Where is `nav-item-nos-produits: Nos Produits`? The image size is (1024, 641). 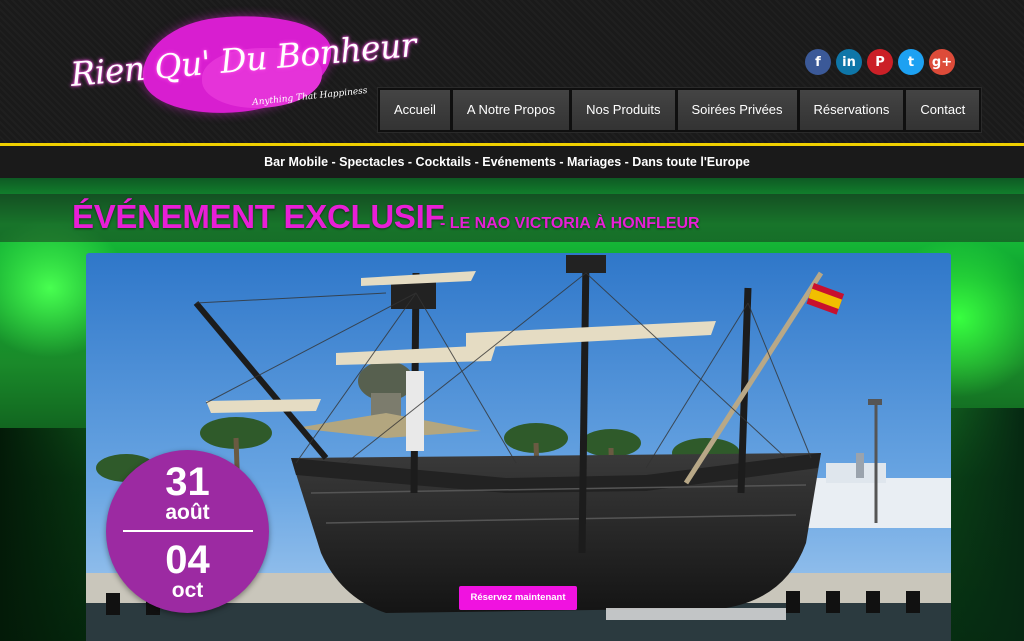 nav-item-nos-produits: Nos Produits is located at coordinates (623, 110).